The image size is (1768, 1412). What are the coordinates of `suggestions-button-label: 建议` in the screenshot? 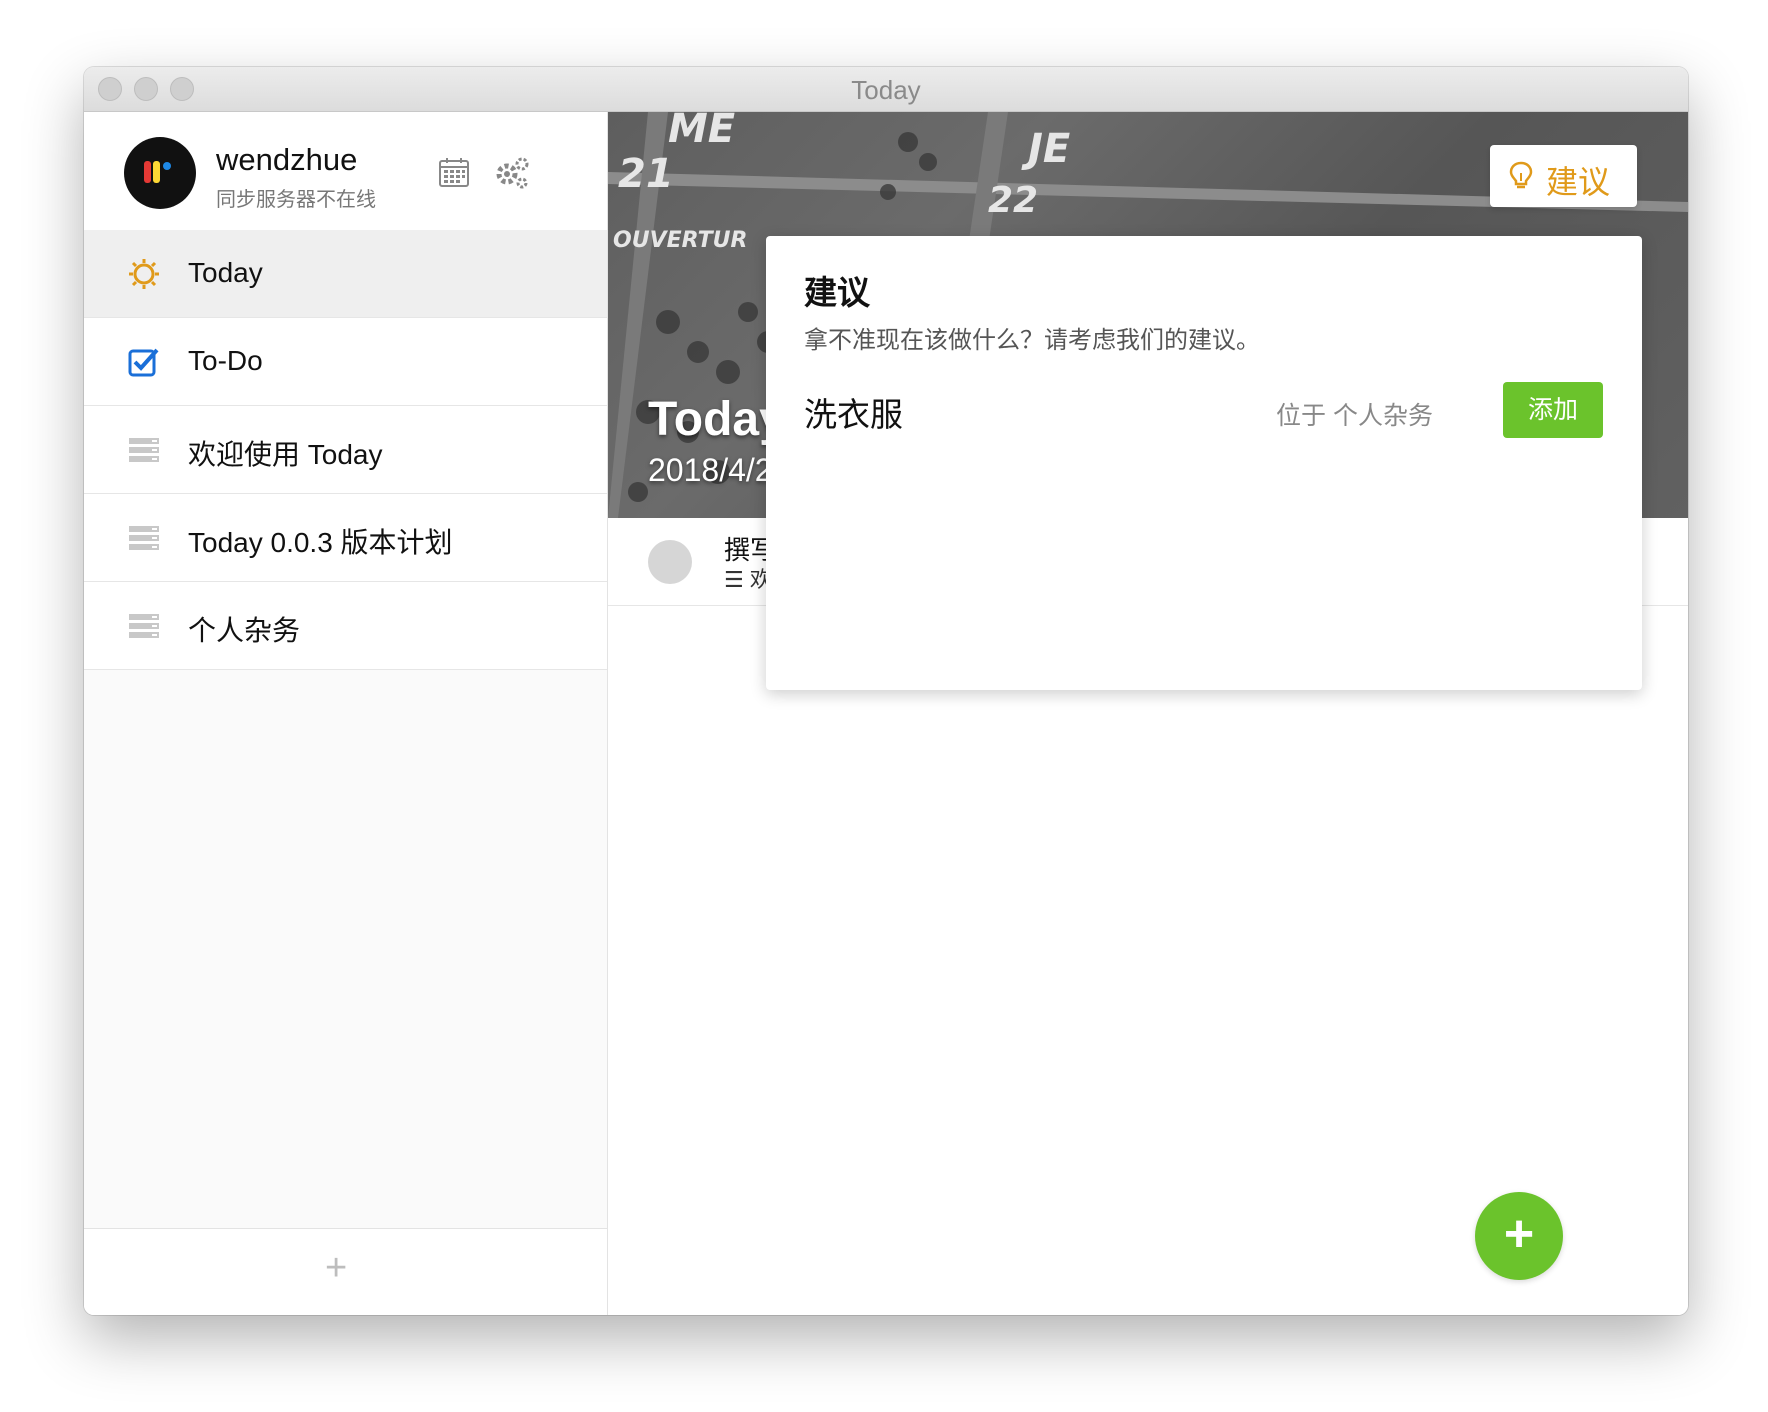 It's located at (1578, 182).